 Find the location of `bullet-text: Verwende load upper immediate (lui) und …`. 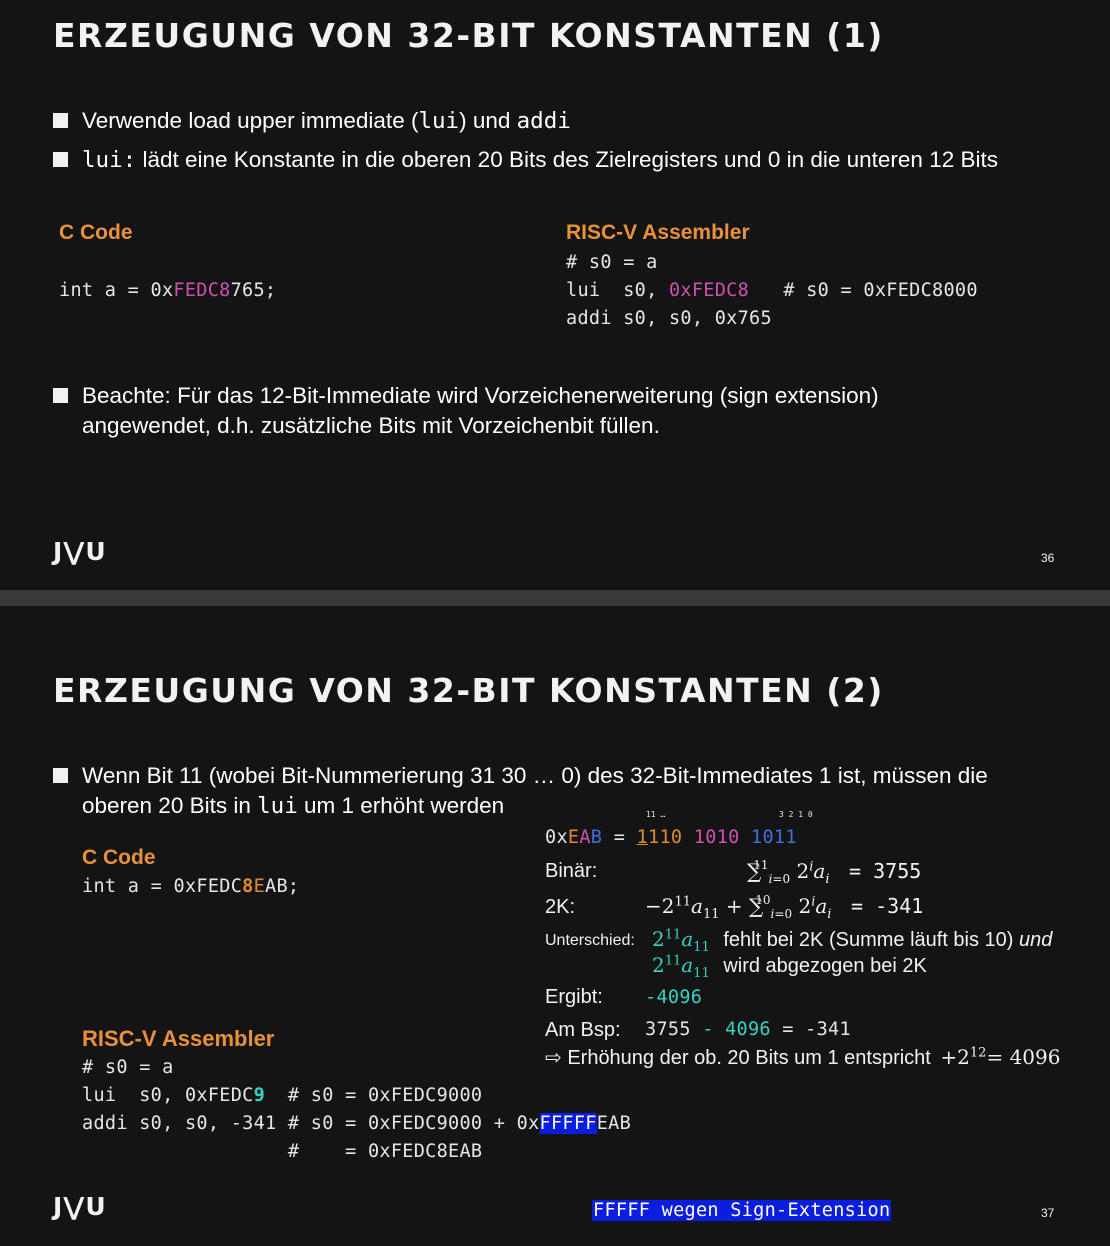

bullet-text: Verwende load upper immediate (lui) und … is located at coordinates (326, 121).